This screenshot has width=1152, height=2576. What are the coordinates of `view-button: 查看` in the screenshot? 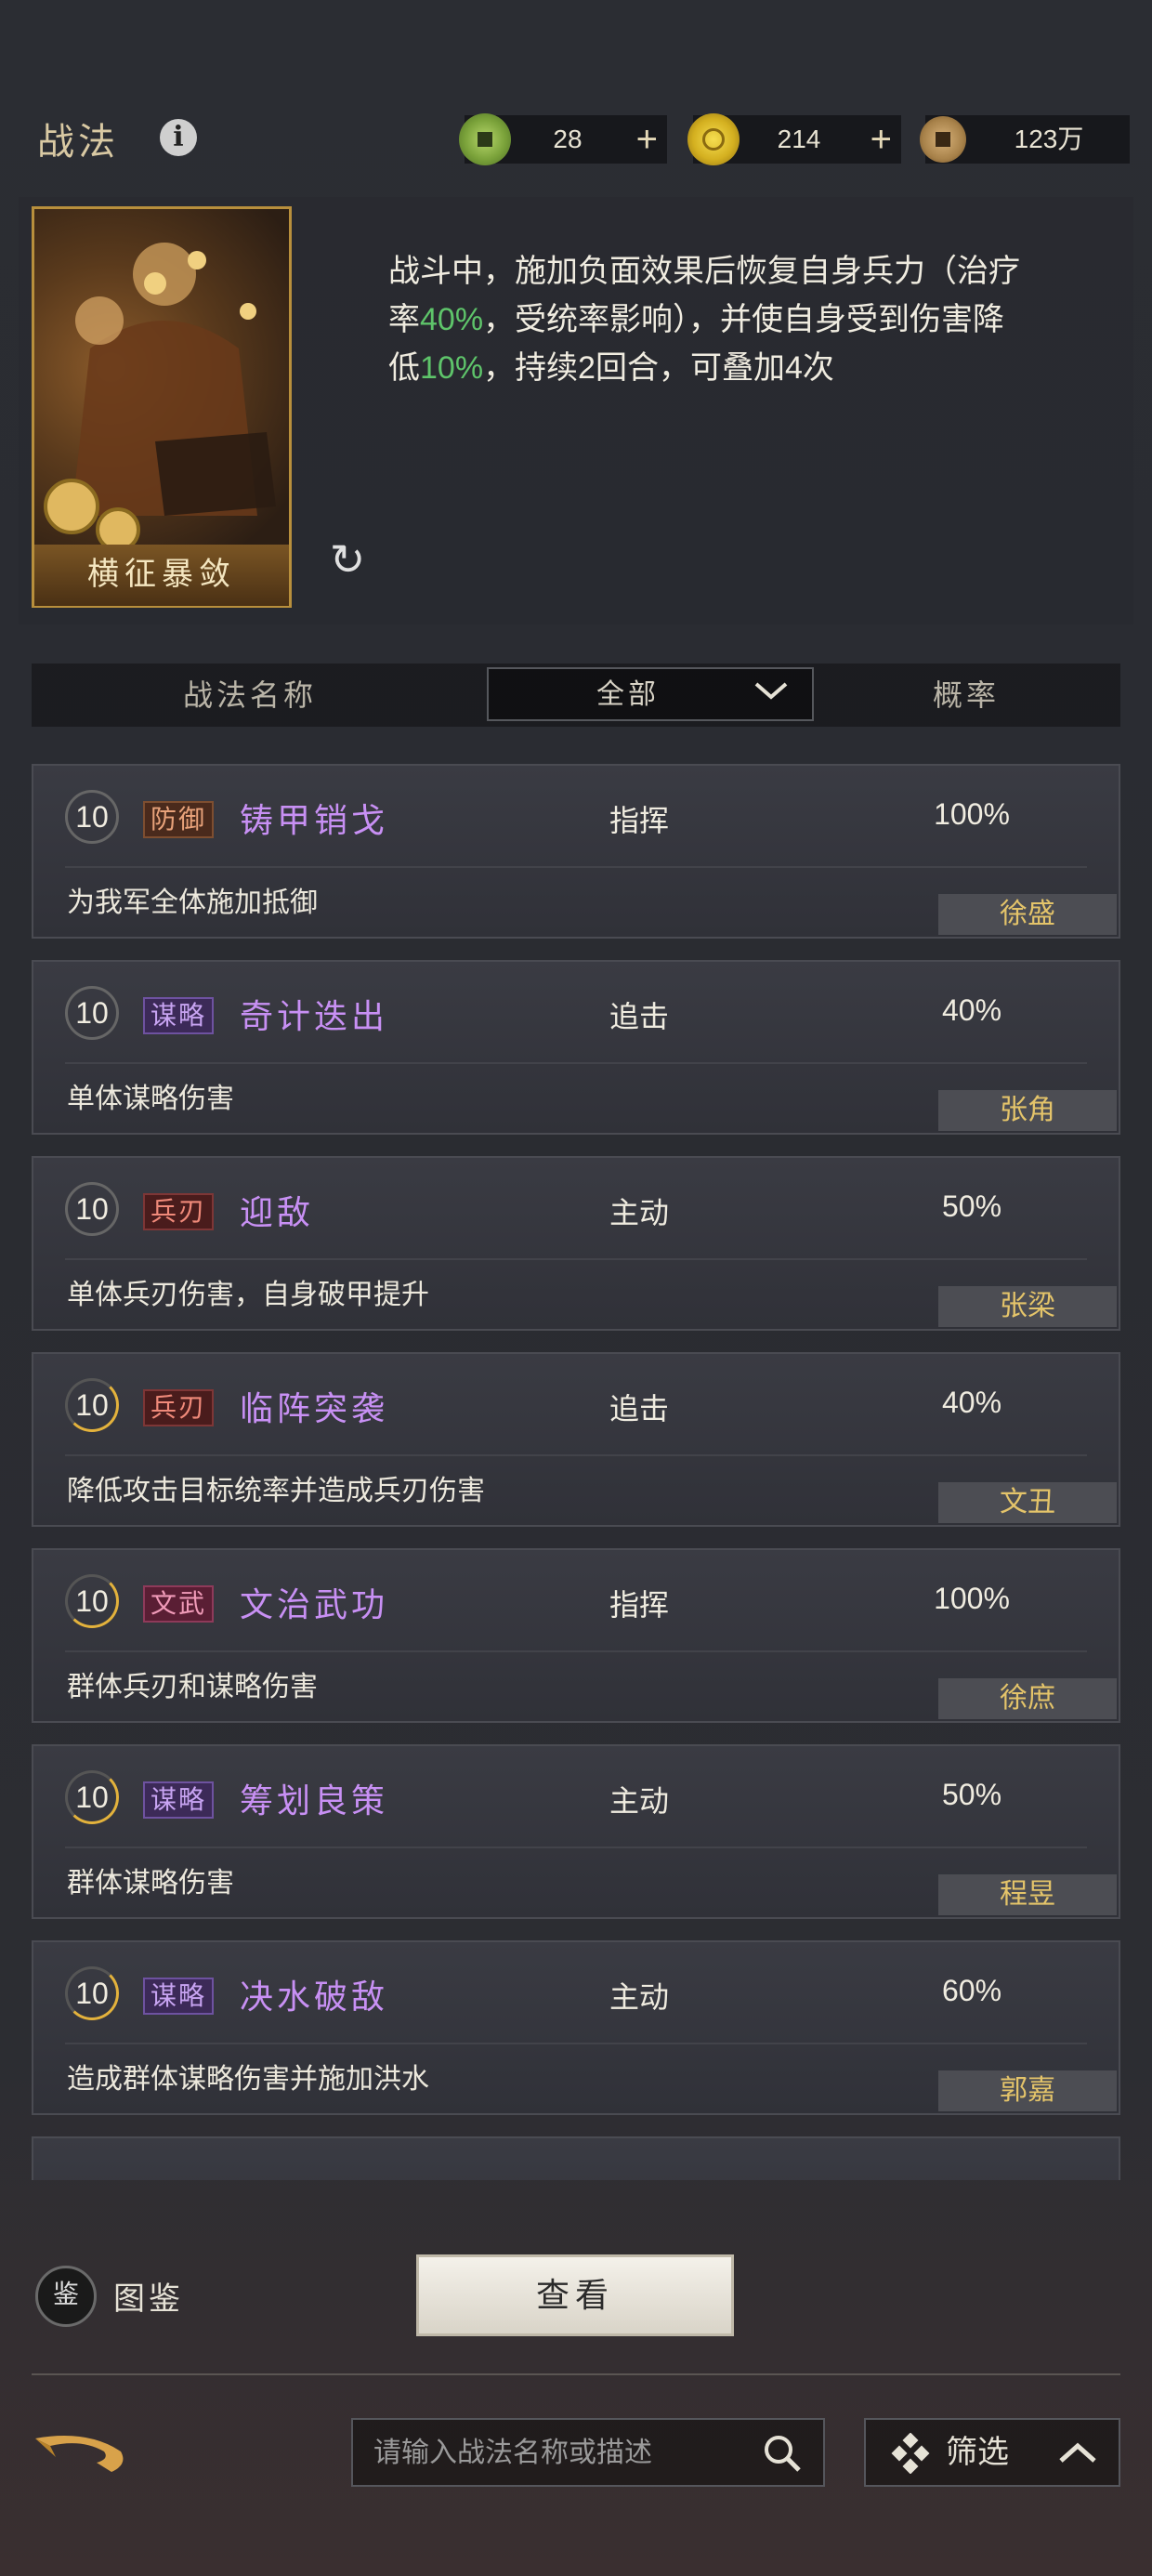 It's located at (575, 2295).